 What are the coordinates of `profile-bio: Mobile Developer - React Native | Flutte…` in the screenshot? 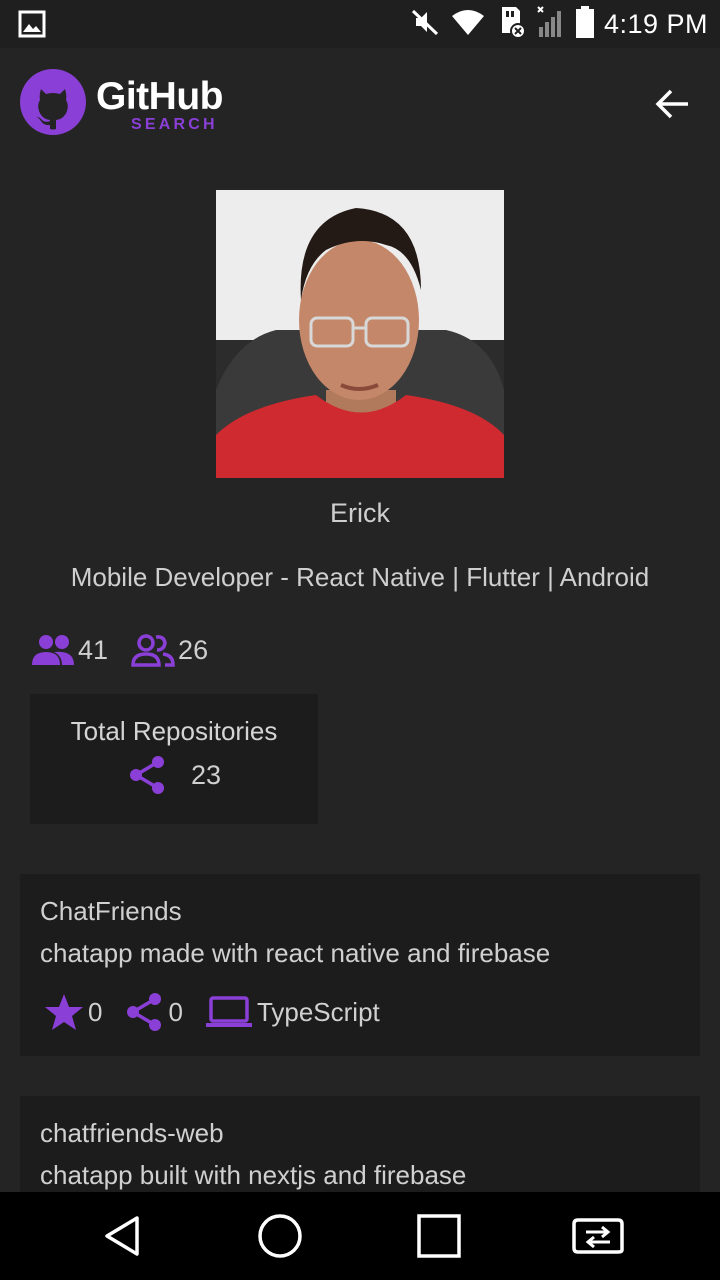 It's located at (360, 577).